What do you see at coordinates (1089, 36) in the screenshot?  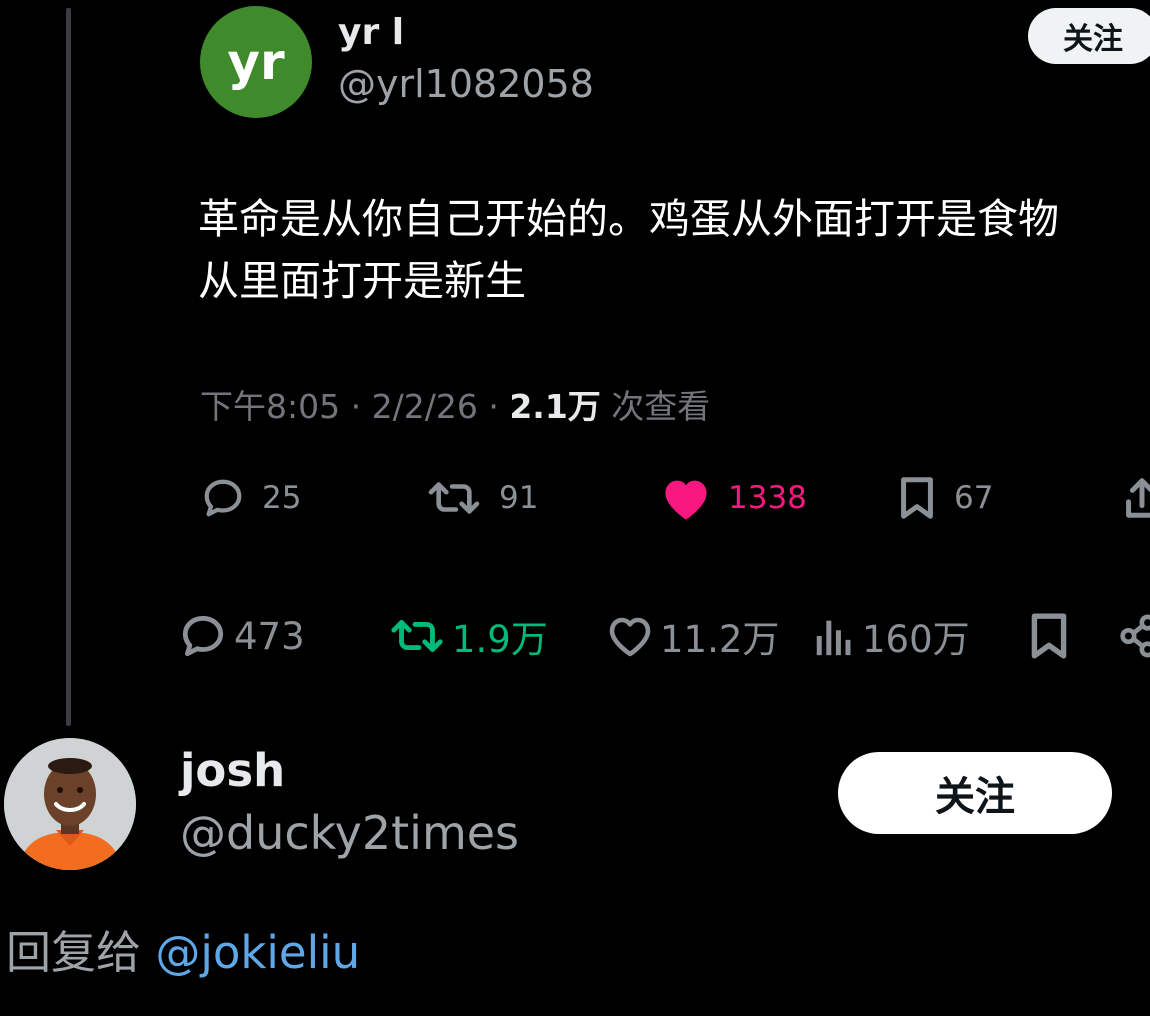 I see `quoted-follow-button: 关注` at bounding box center [1089, 36].